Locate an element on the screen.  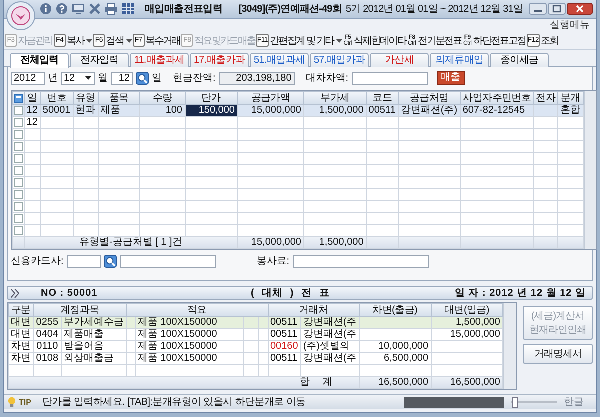
status-message: 단가를 입력하세요. [TAB]:분개유형이 있을시 하단분개로 이동 is located at coordinates (174, 402).